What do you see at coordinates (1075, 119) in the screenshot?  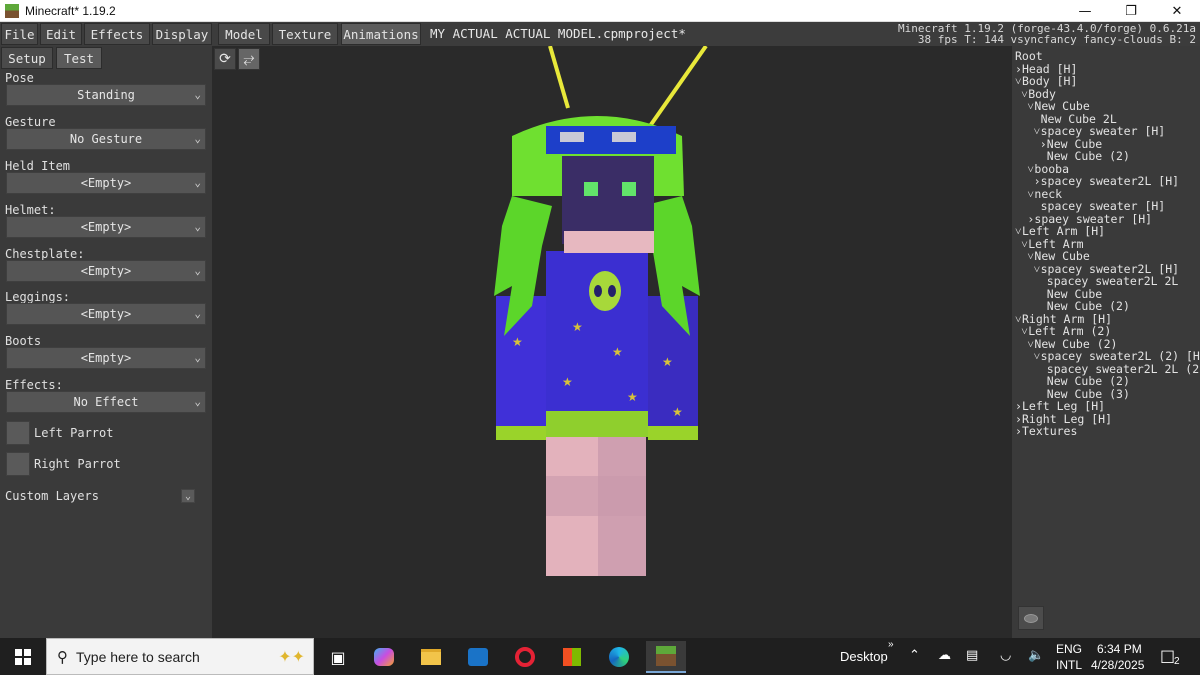 I see `tree-item: New Cube 2L` at bounding box center [1075, 119].